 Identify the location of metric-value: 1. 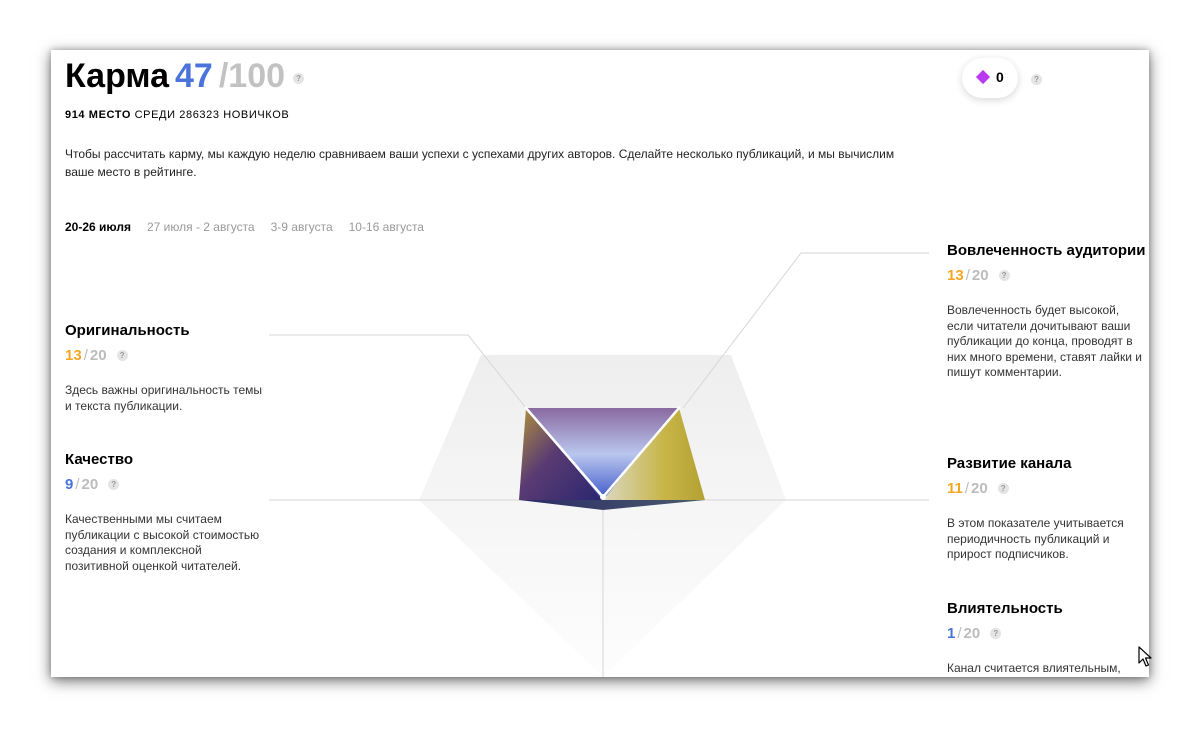
(951, 633).